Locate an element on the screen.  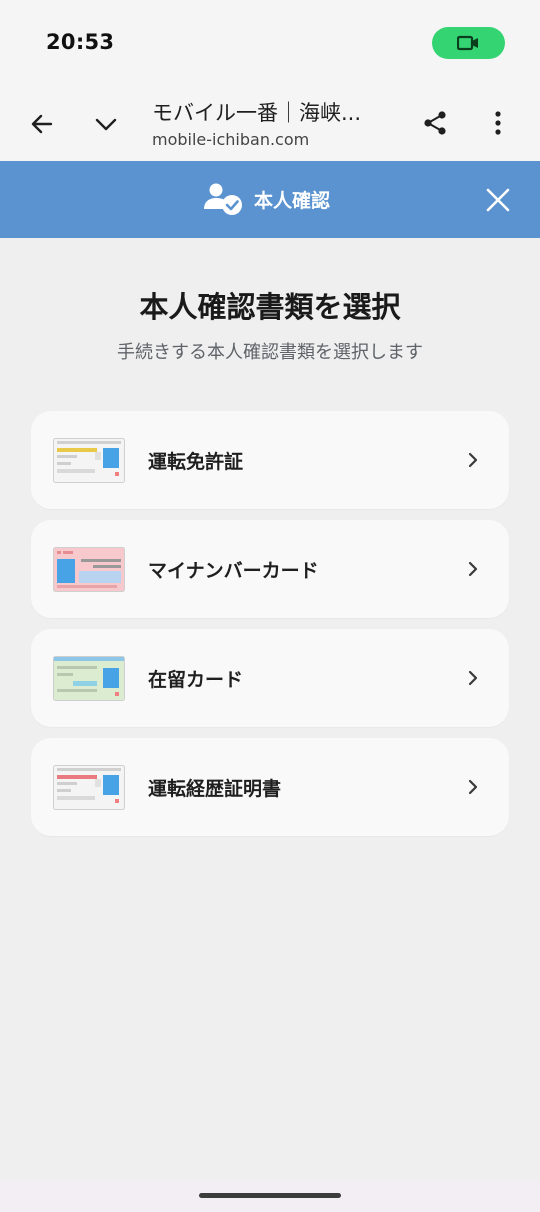
document-option-label: 運転免許証 is located at coordinates (196, 462).